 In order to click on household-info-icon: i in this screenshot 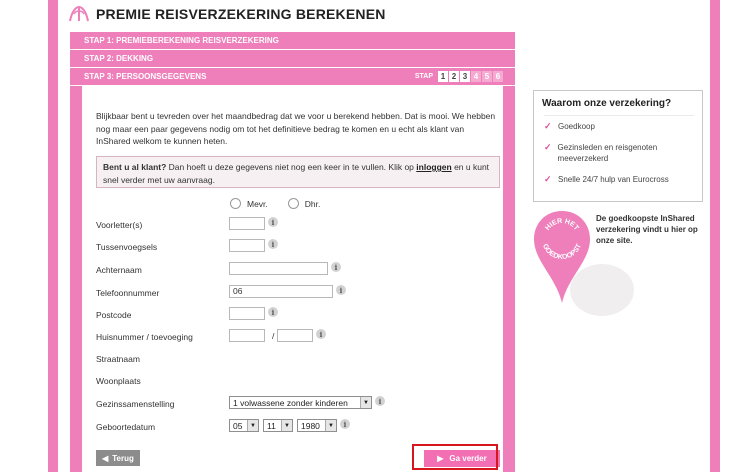, I will do `click(380, 401)`.